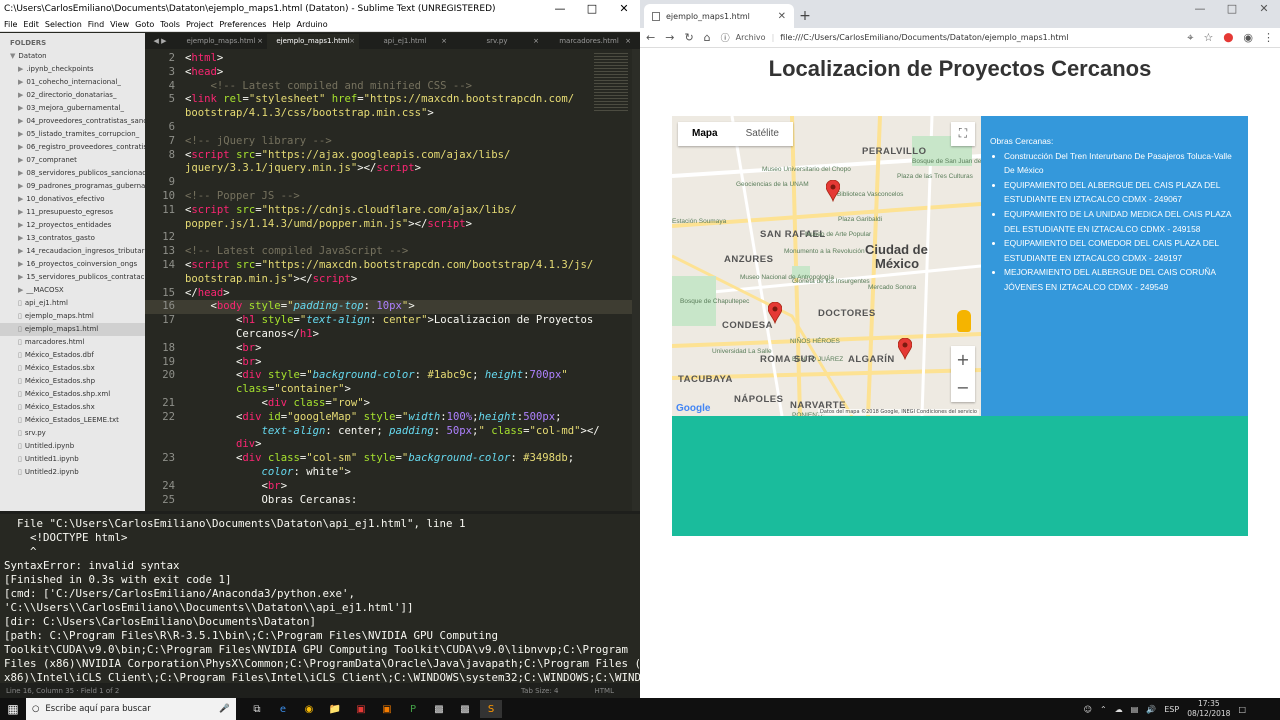 Image resolution: width=1280 pixels, height=720 pixels. Describe the element at coordinates (782, 16) in the screenshot. I see `close-tab-icon: ✕` at that location.